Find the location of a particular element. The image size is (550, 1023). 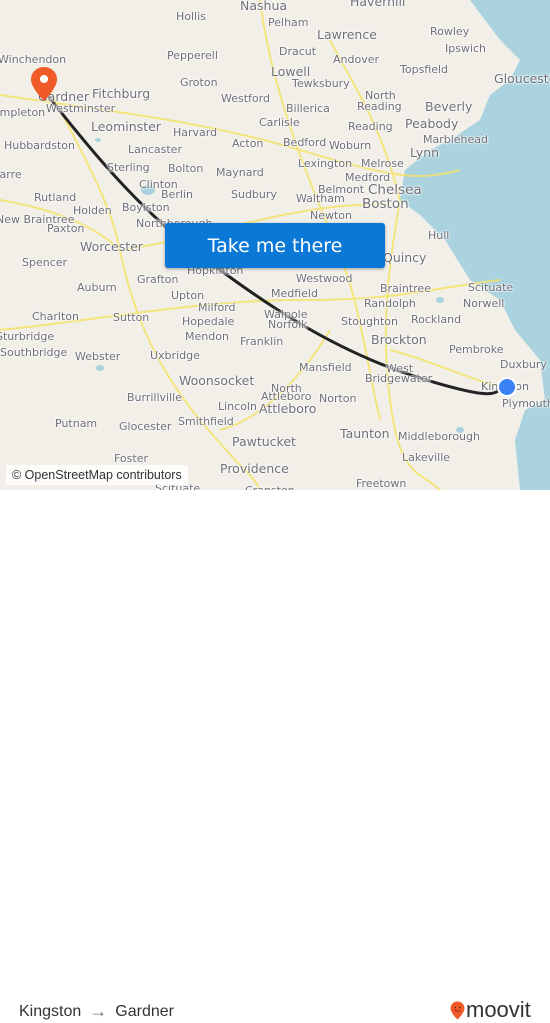

place-label: Newton is located at coordinates (331, 215).